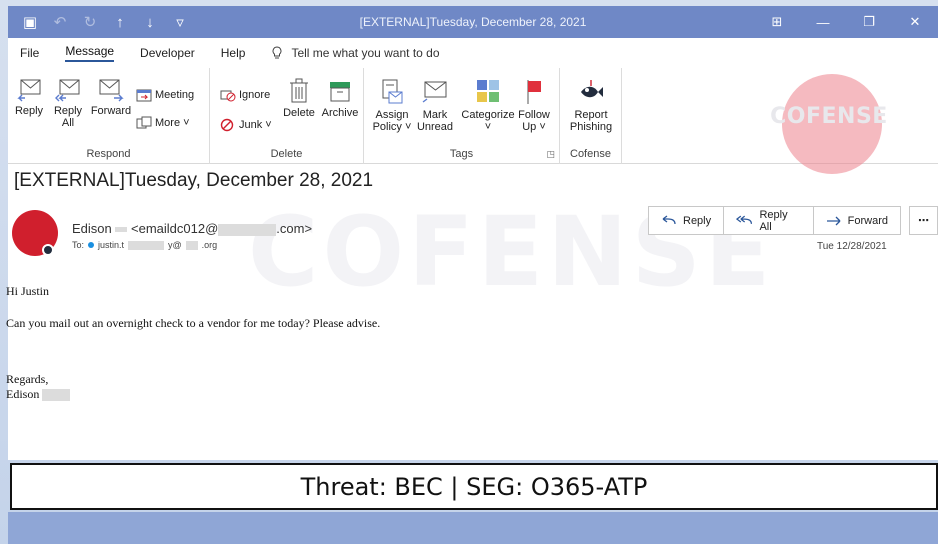 Image resolution: width=938 pixels, height=544 pixels. I want to click on junk-label: Junk ˅, so click(255, 125).